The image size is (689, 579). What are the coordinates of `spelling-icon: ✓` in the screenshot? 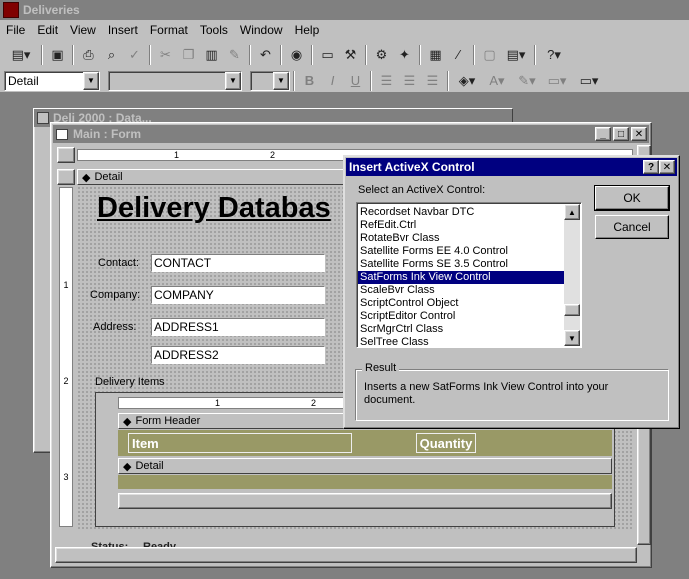 It's located at (134, 55).